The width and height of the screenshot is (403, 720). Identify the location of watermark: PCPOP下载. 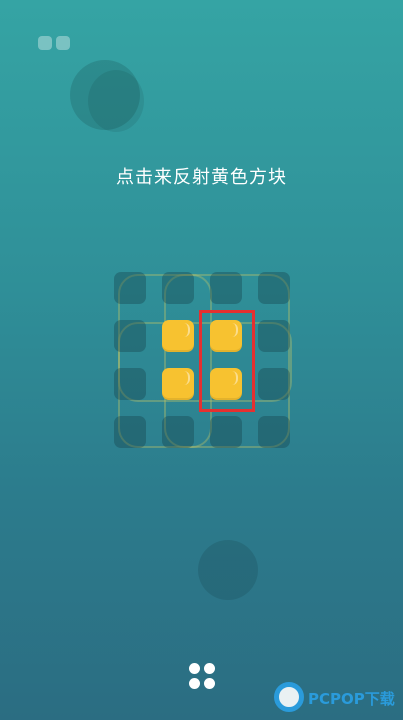
(336, 698).